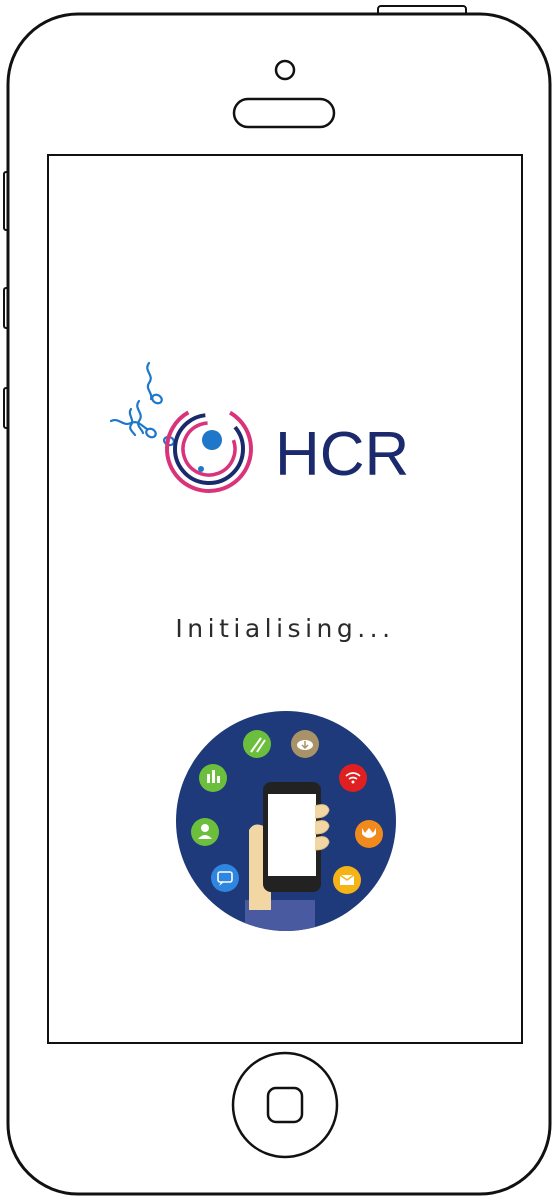  What do you see at coordinates (225, 878) in the screenshot?
I see `chat-icon` at bounding box center [225, 878].